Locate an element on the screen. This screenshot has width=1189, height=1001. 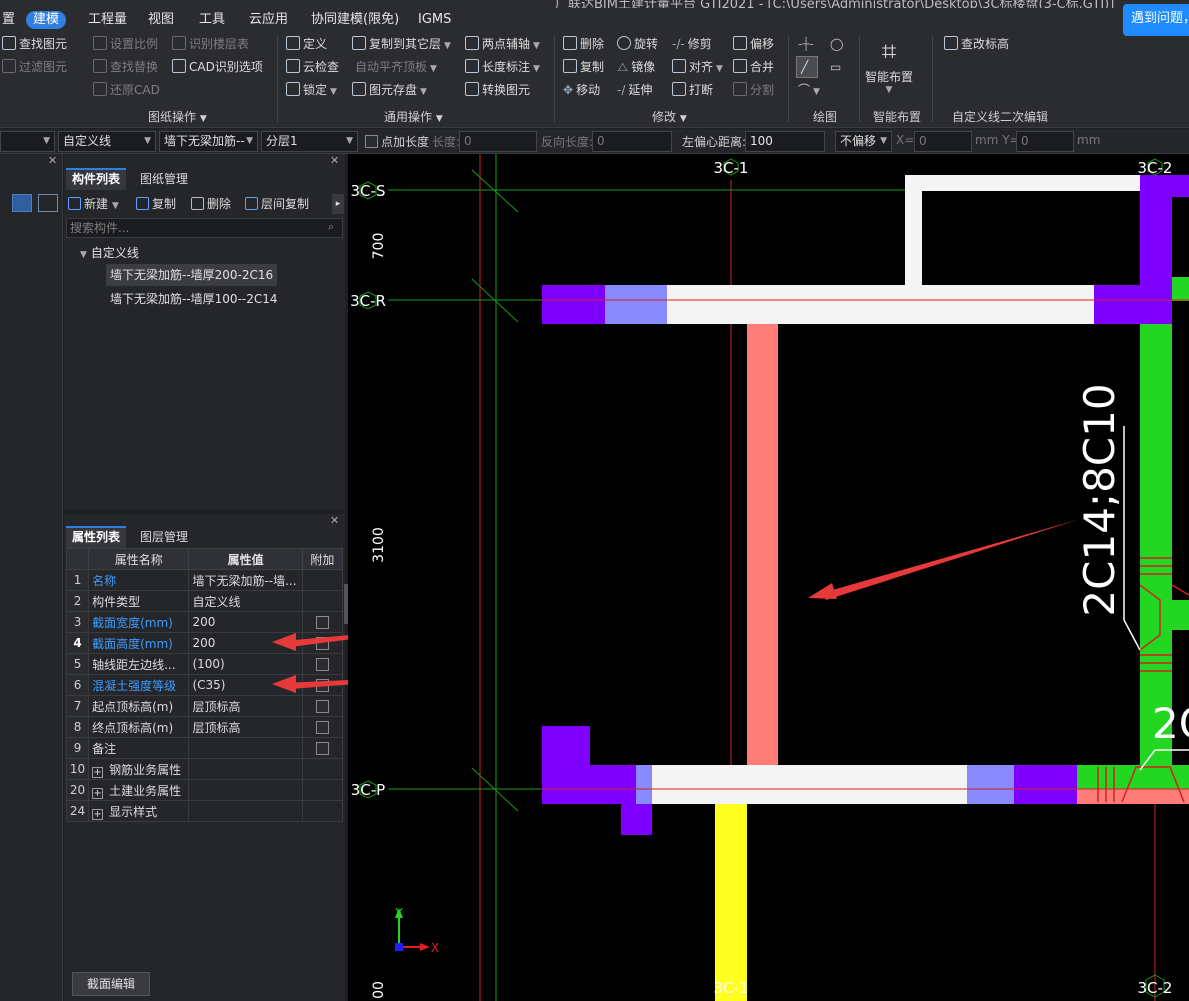
draw-circle-button: ◯ is located at coordinates (836, 44).